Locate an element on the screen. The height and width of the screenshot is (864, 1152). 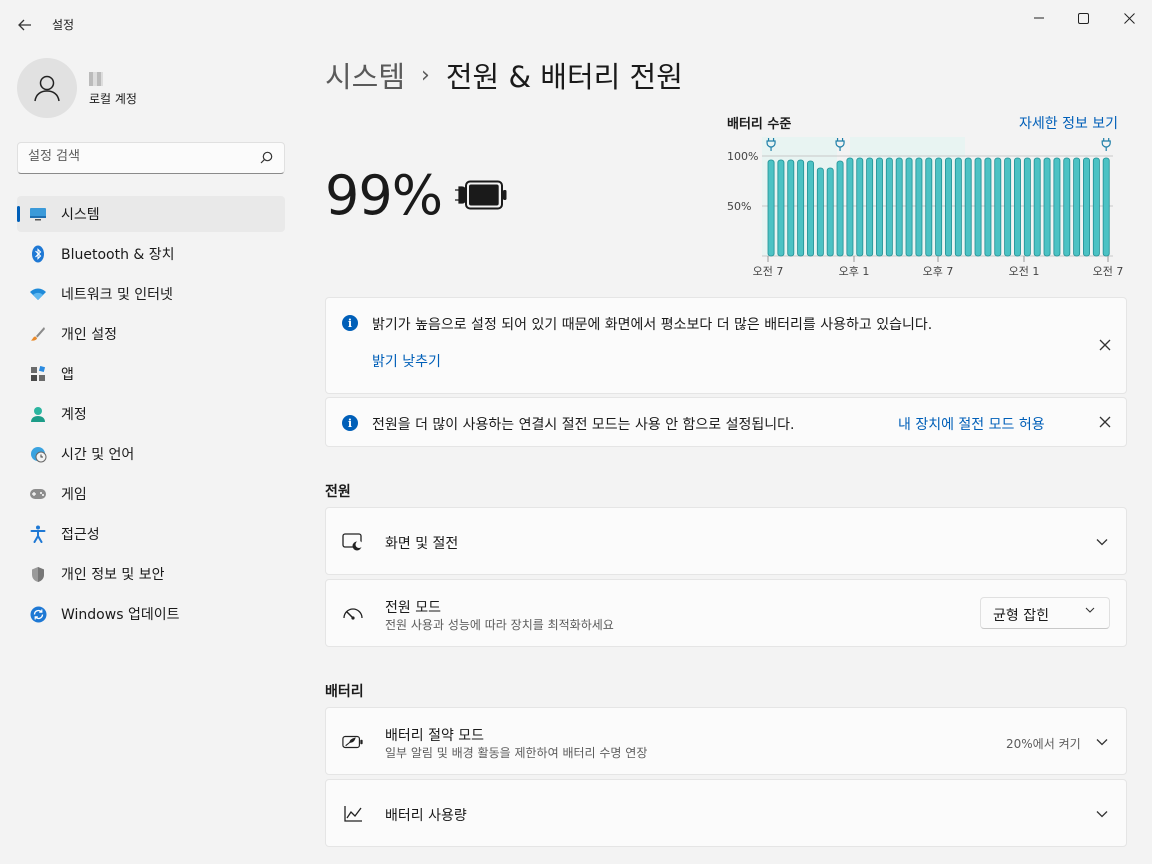
sidebar-item-system: 시스템 is located at coordinates (151, 214).